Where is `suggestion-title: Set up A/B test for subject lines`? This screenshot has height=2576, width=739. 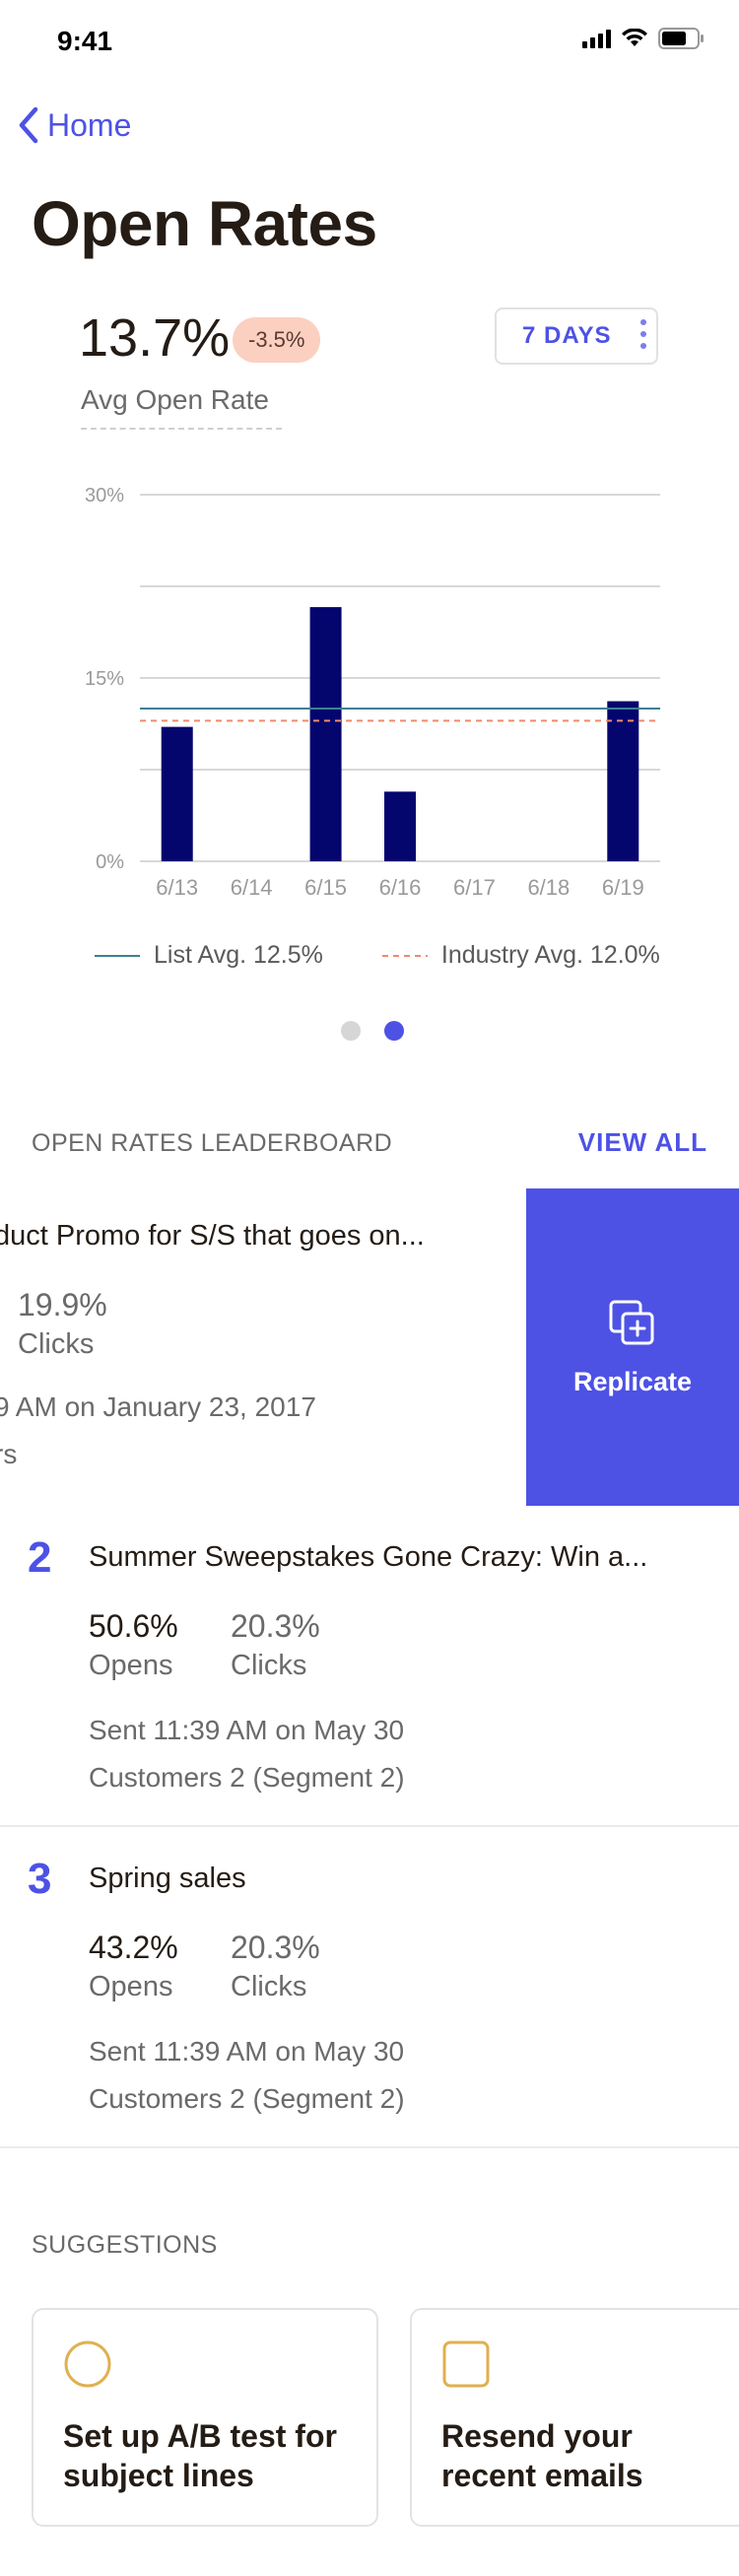 suggestion-title: Set up A/B test for subject lines is located at coordinates (200, 2455).